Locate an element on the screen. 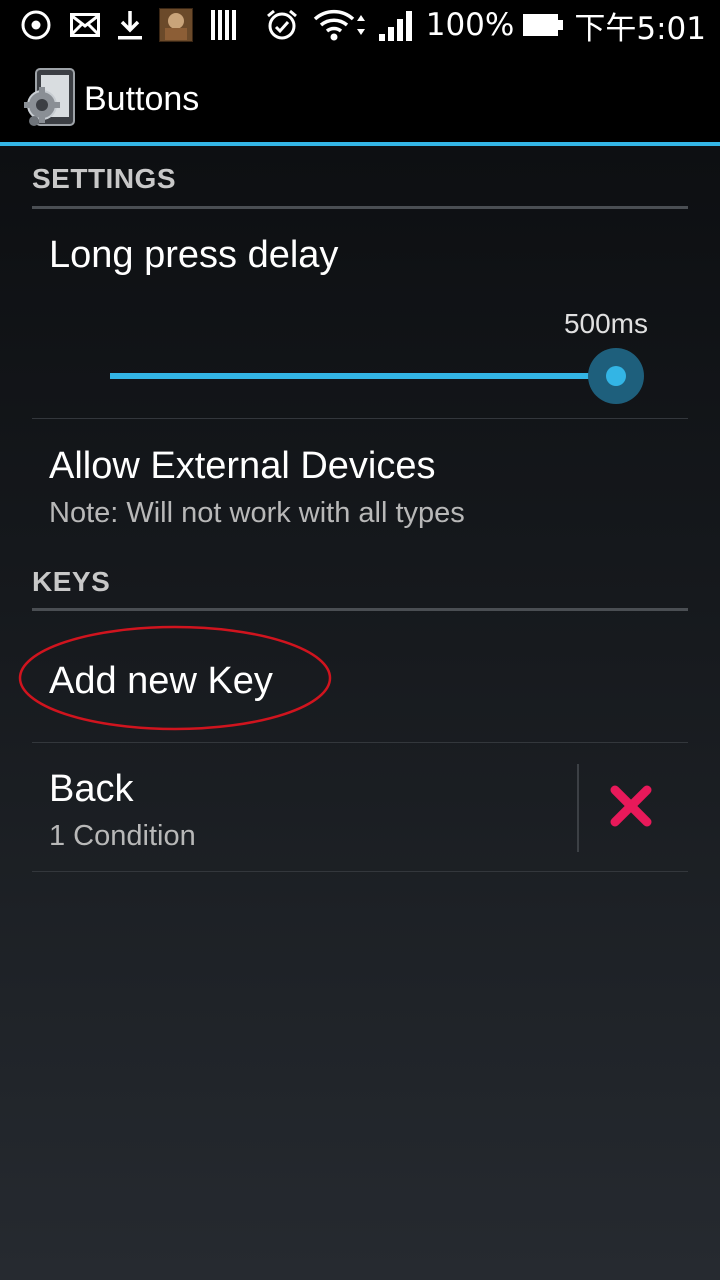 Image resolution: width=720 pixels, height=1280 pixels. key-item-subtitle: 1 Condition is located at coordinates (122, 836).